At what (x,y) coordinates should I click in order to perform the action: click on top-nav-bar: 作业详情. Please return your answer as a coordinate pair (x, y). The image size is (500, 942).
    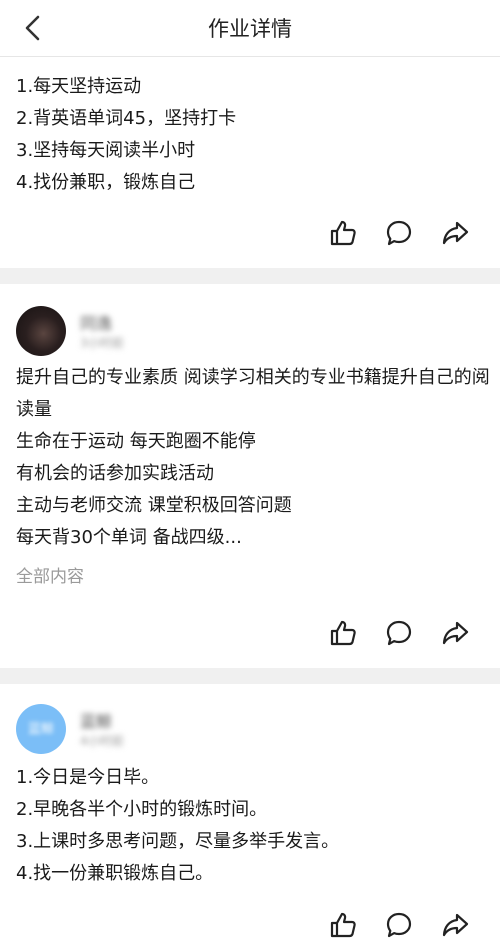
    Looking at the image, I should click on (250, 28).